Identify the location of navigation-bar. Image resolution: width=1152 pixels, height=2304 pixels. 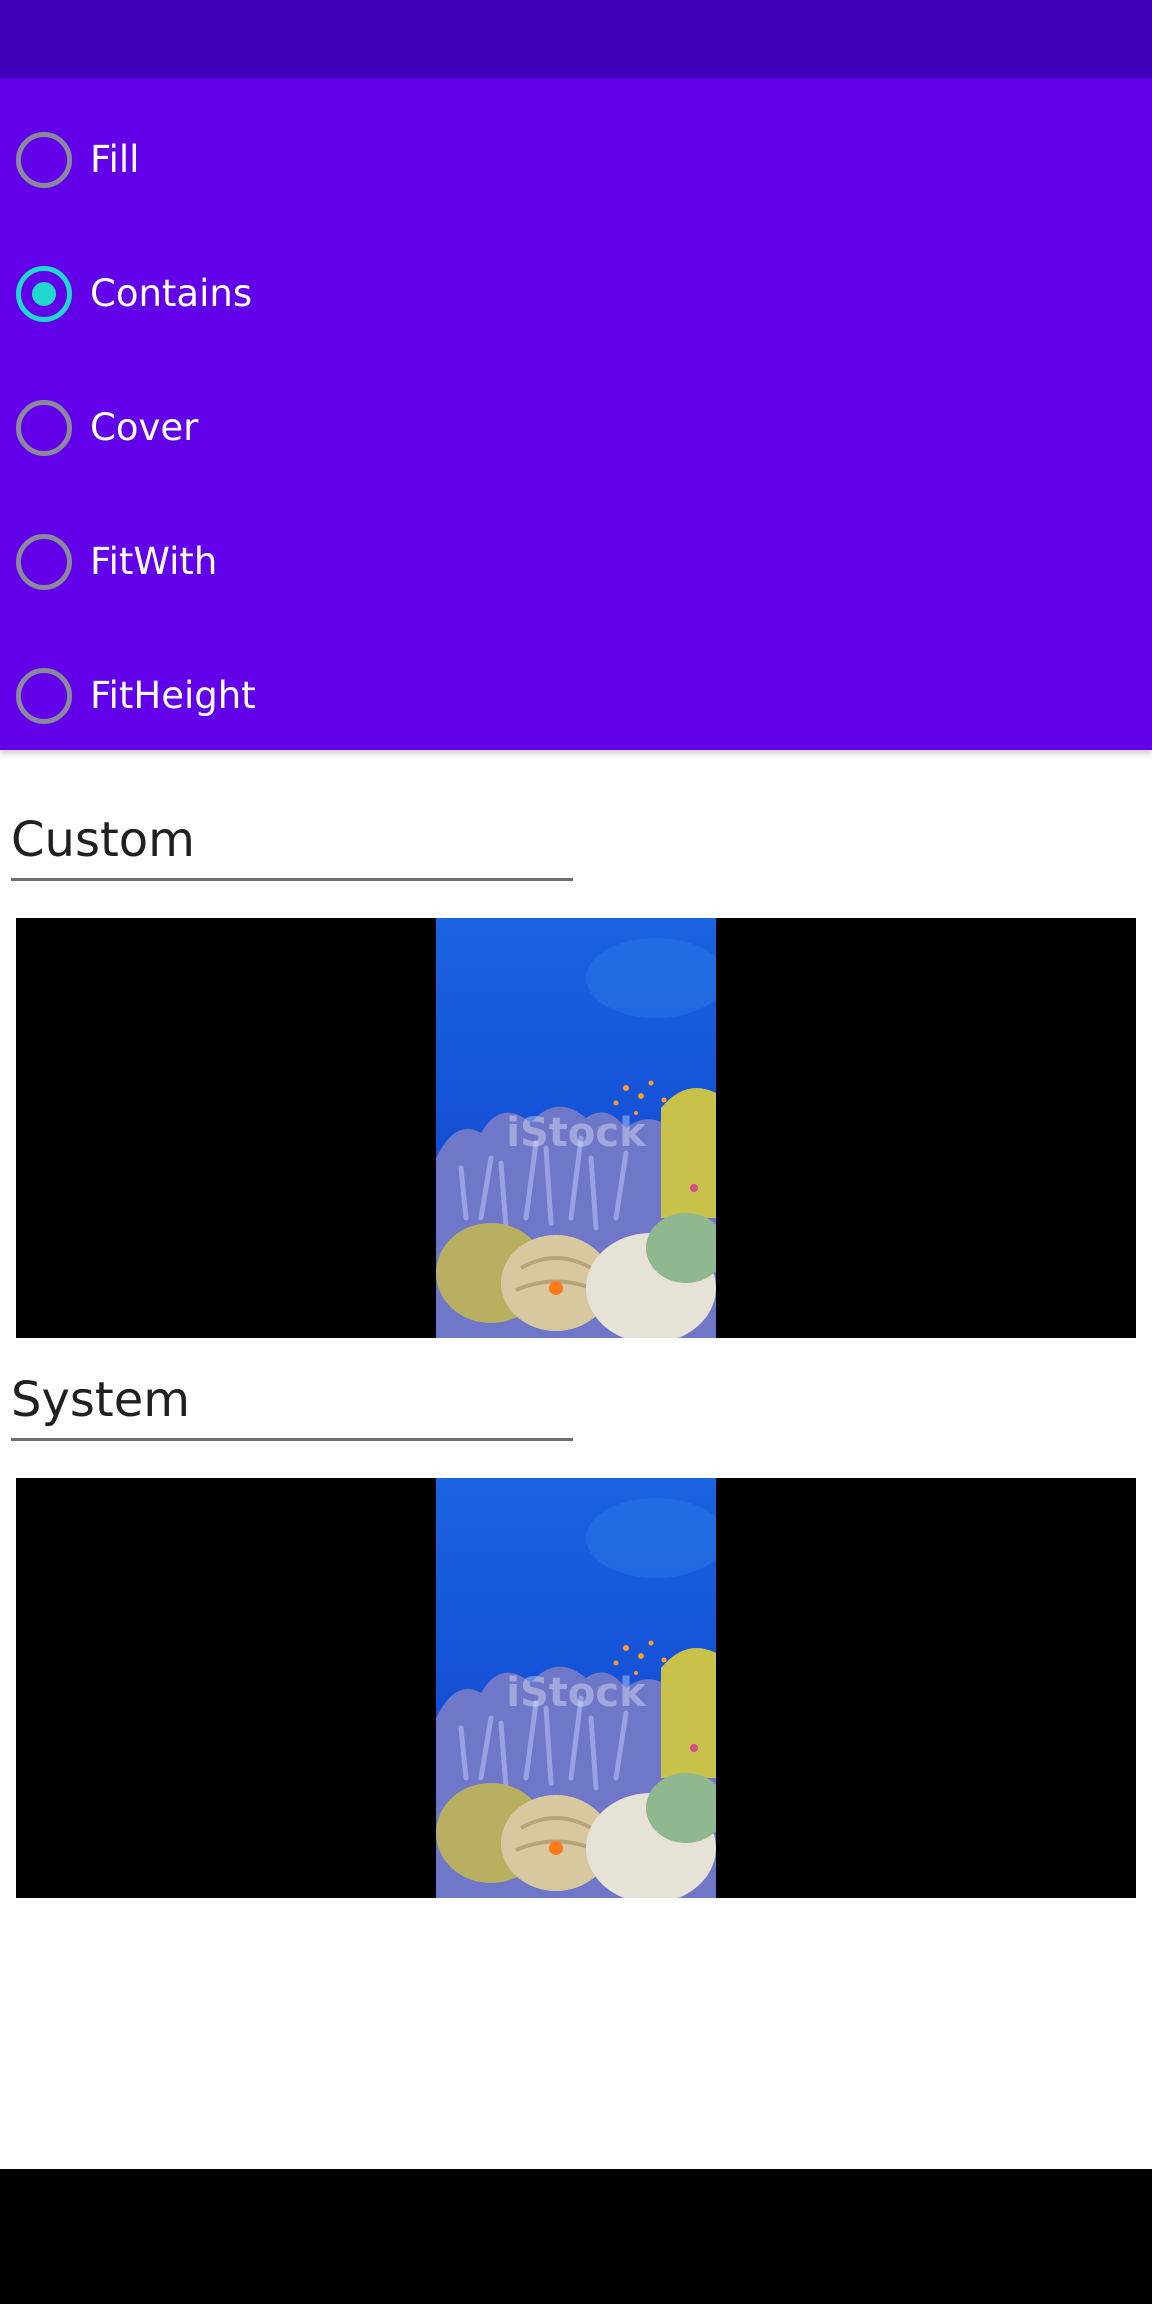
(576, 2236).